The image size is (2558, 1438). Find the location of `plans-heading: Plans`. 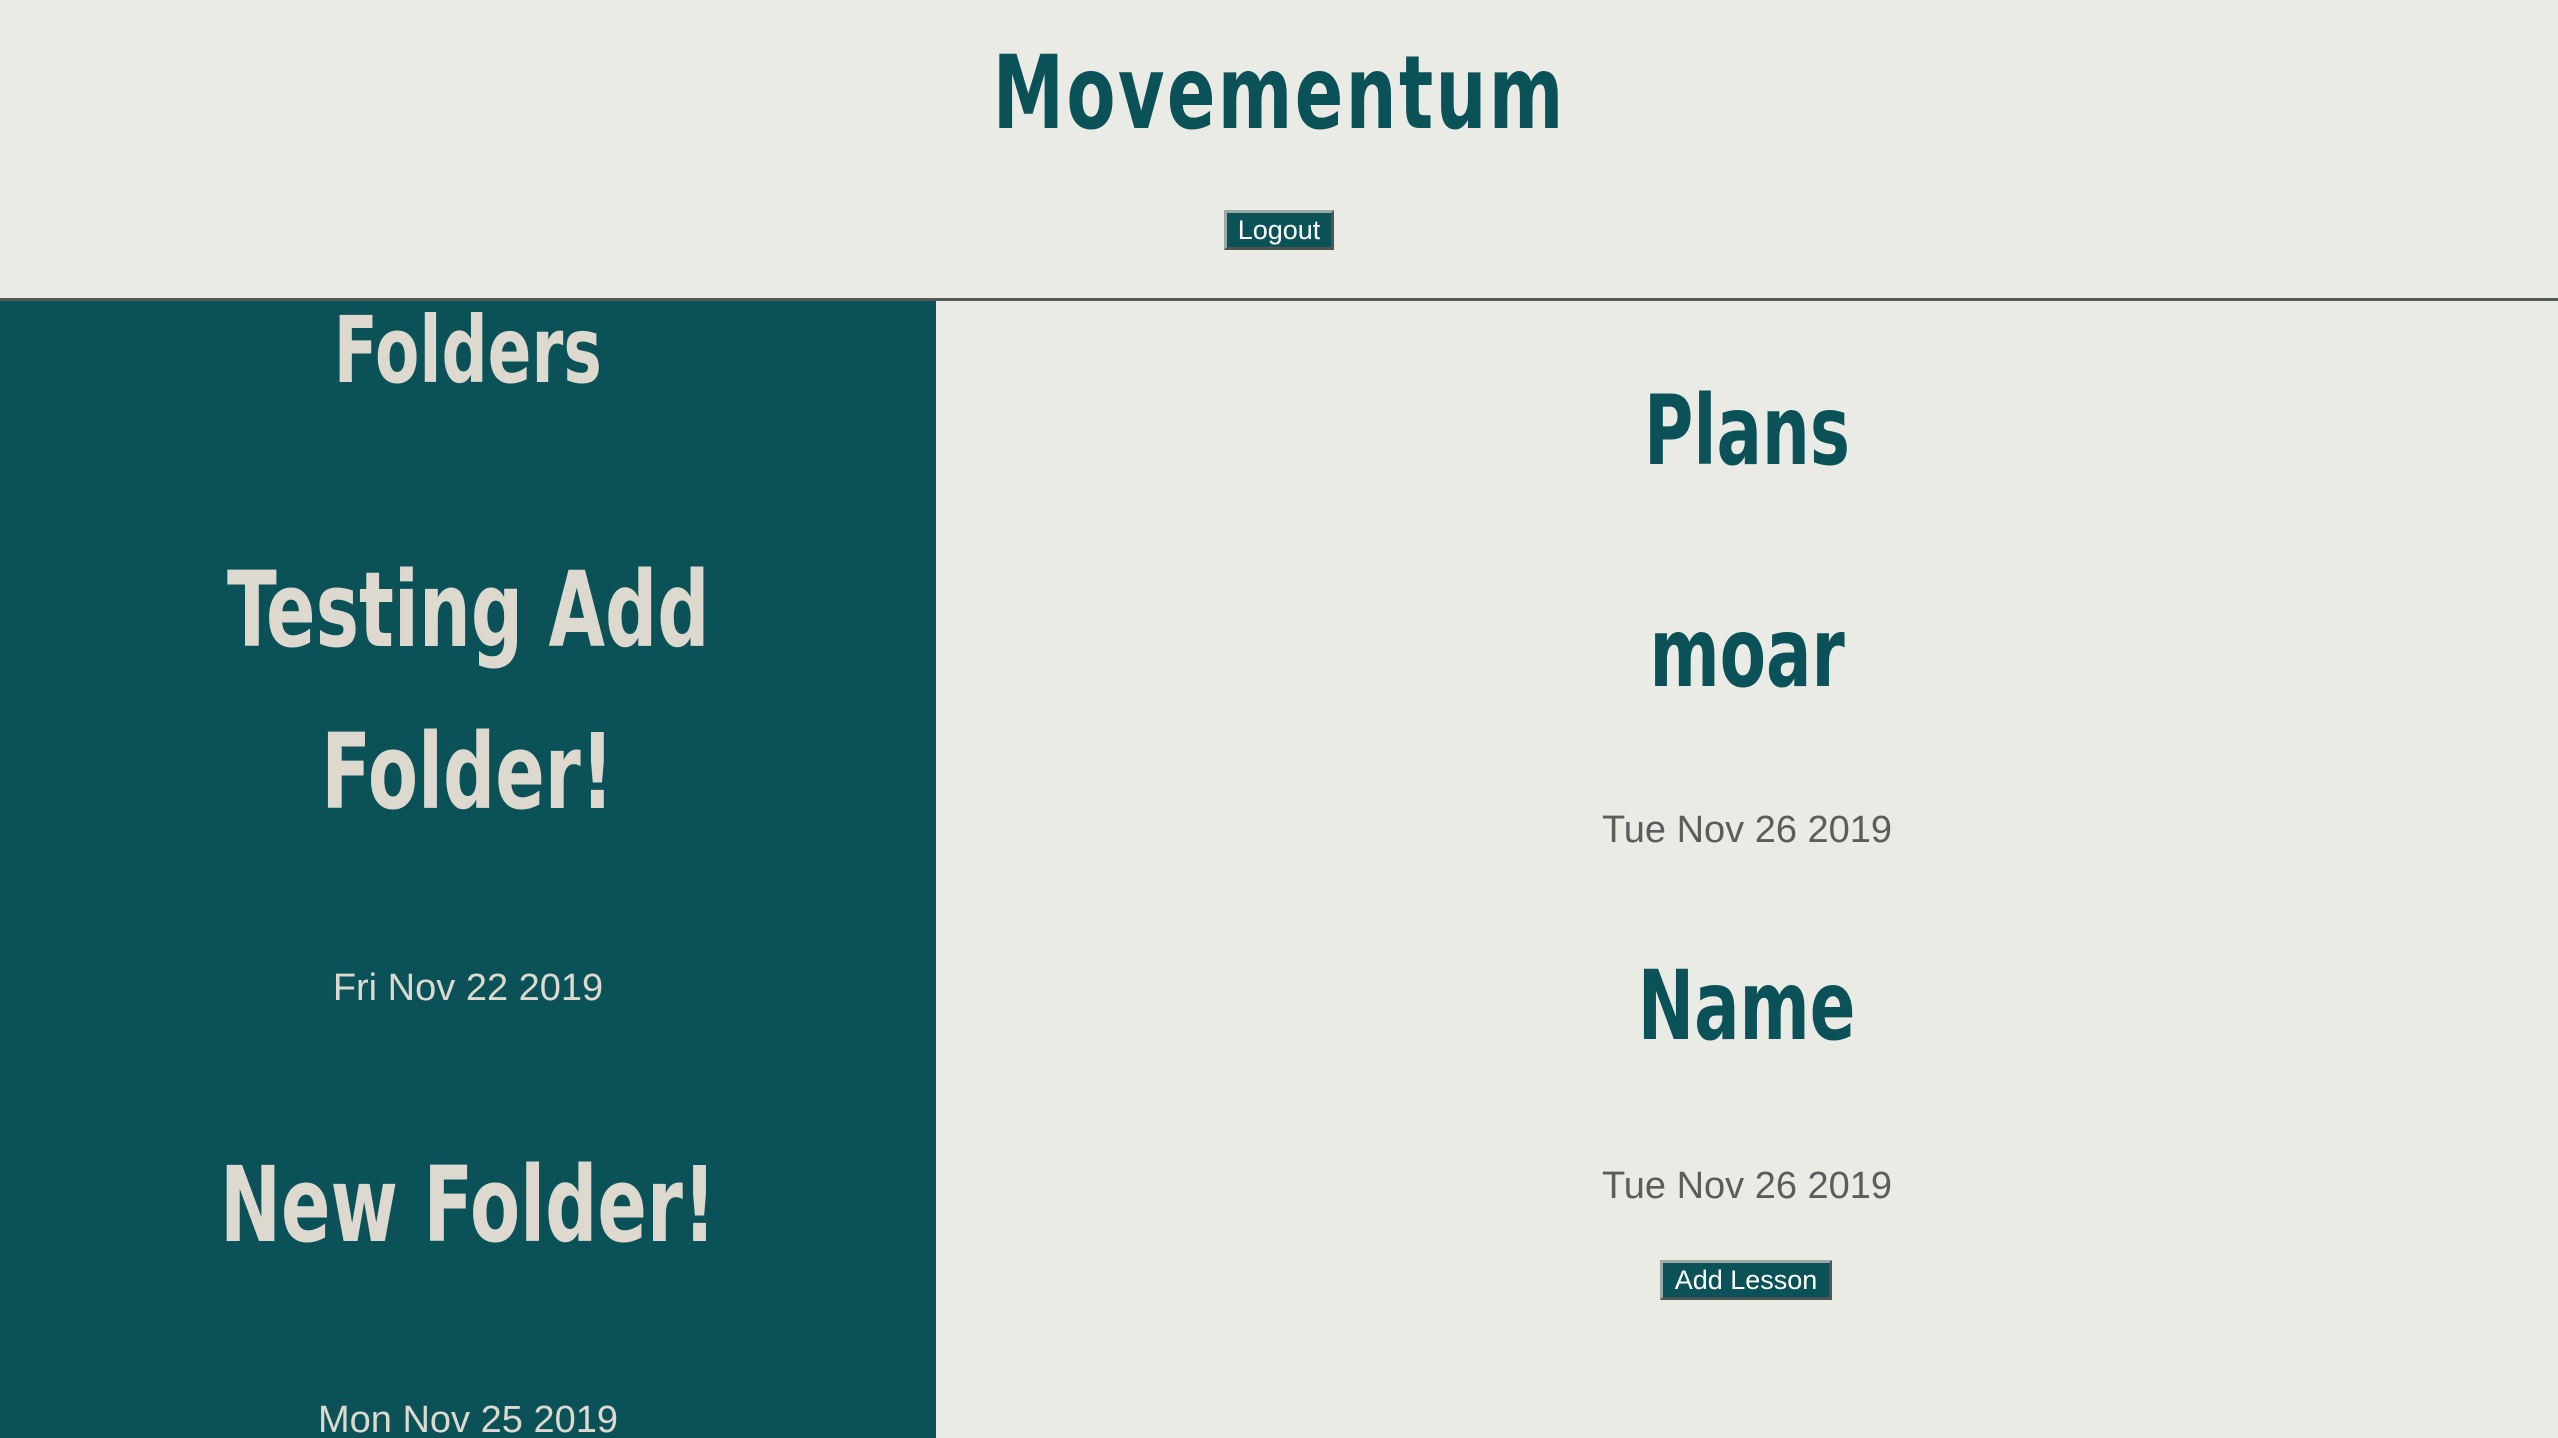

plans-heading: Plans is located at coordinates (1747, 431).